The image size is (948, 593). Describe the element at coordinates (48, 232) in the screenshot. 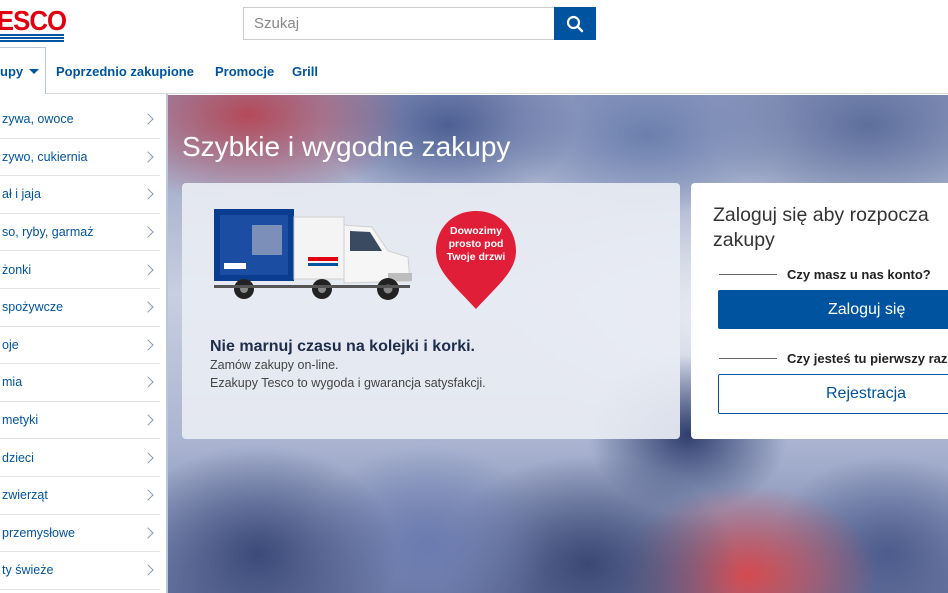

I see `sidebar-item-label: so, ryby, garmaż` at that location.